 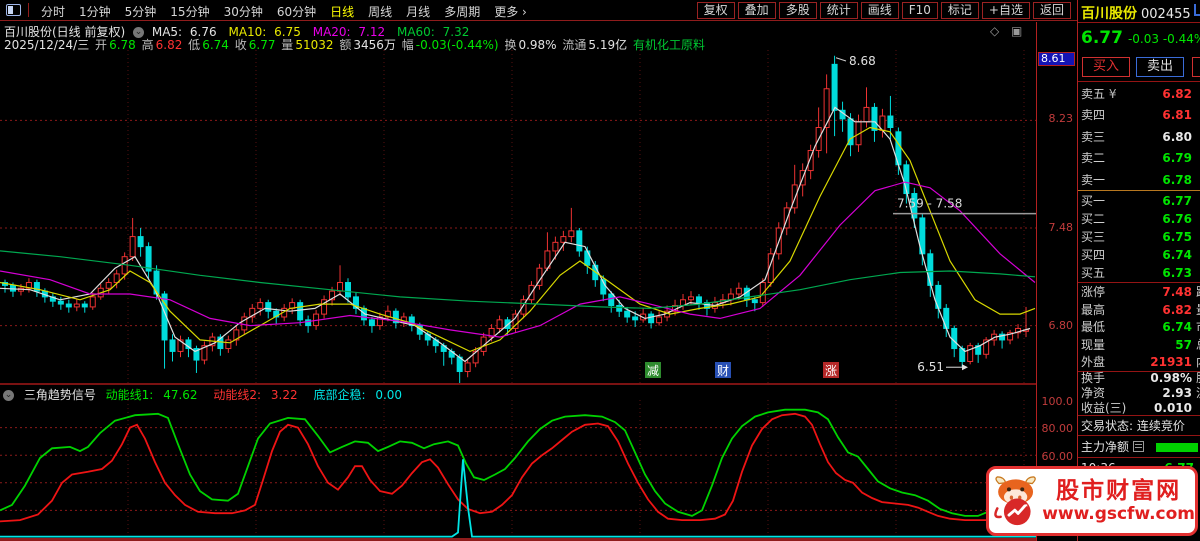 What do you see at coordinates (1160, 67) in the screenshot?
I see `sell-button: 卖出` at bounding box center [1160, 67].